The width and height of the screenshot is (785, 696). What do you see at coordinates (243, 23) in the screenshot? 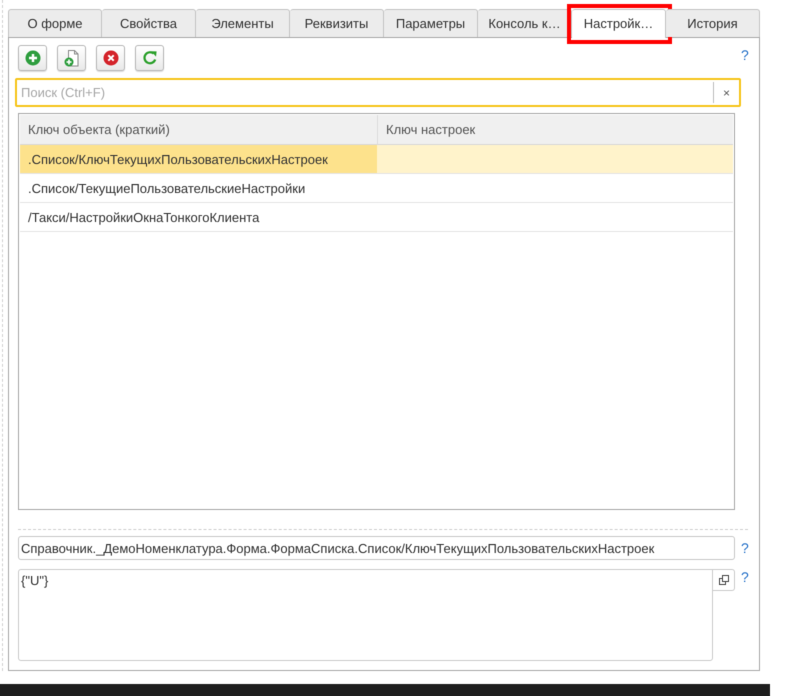
I see `tab: Элементы` at bounding box center [243, 23].